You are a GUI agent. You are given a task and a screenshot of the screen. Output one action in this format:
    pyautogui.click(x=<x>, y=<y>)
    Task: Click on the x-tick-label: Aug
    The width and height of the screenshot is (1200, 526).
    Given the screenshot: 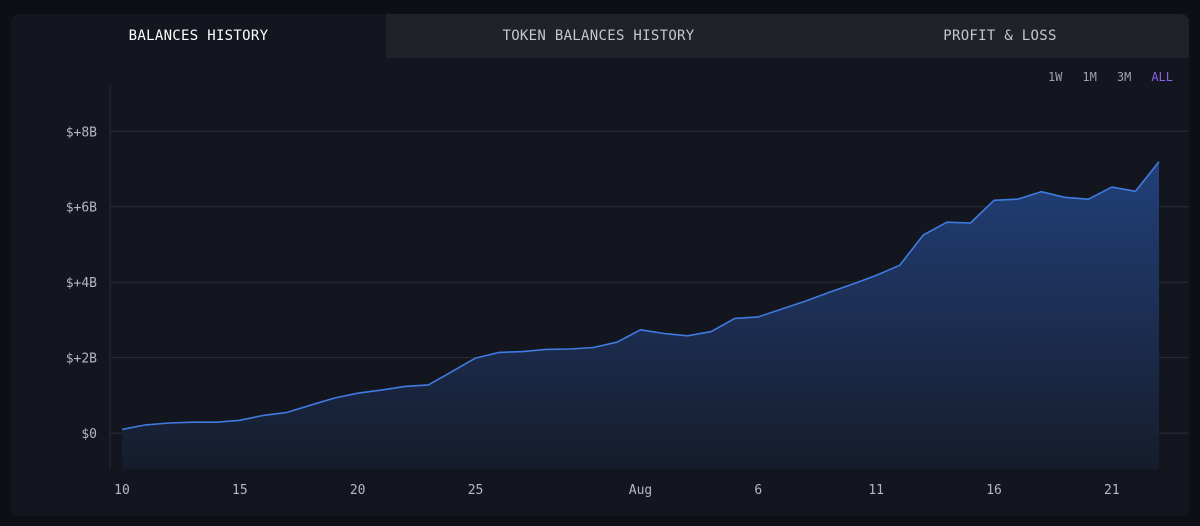 What is the action you would take?
    pyautogui.click(x=640, y=490)
    